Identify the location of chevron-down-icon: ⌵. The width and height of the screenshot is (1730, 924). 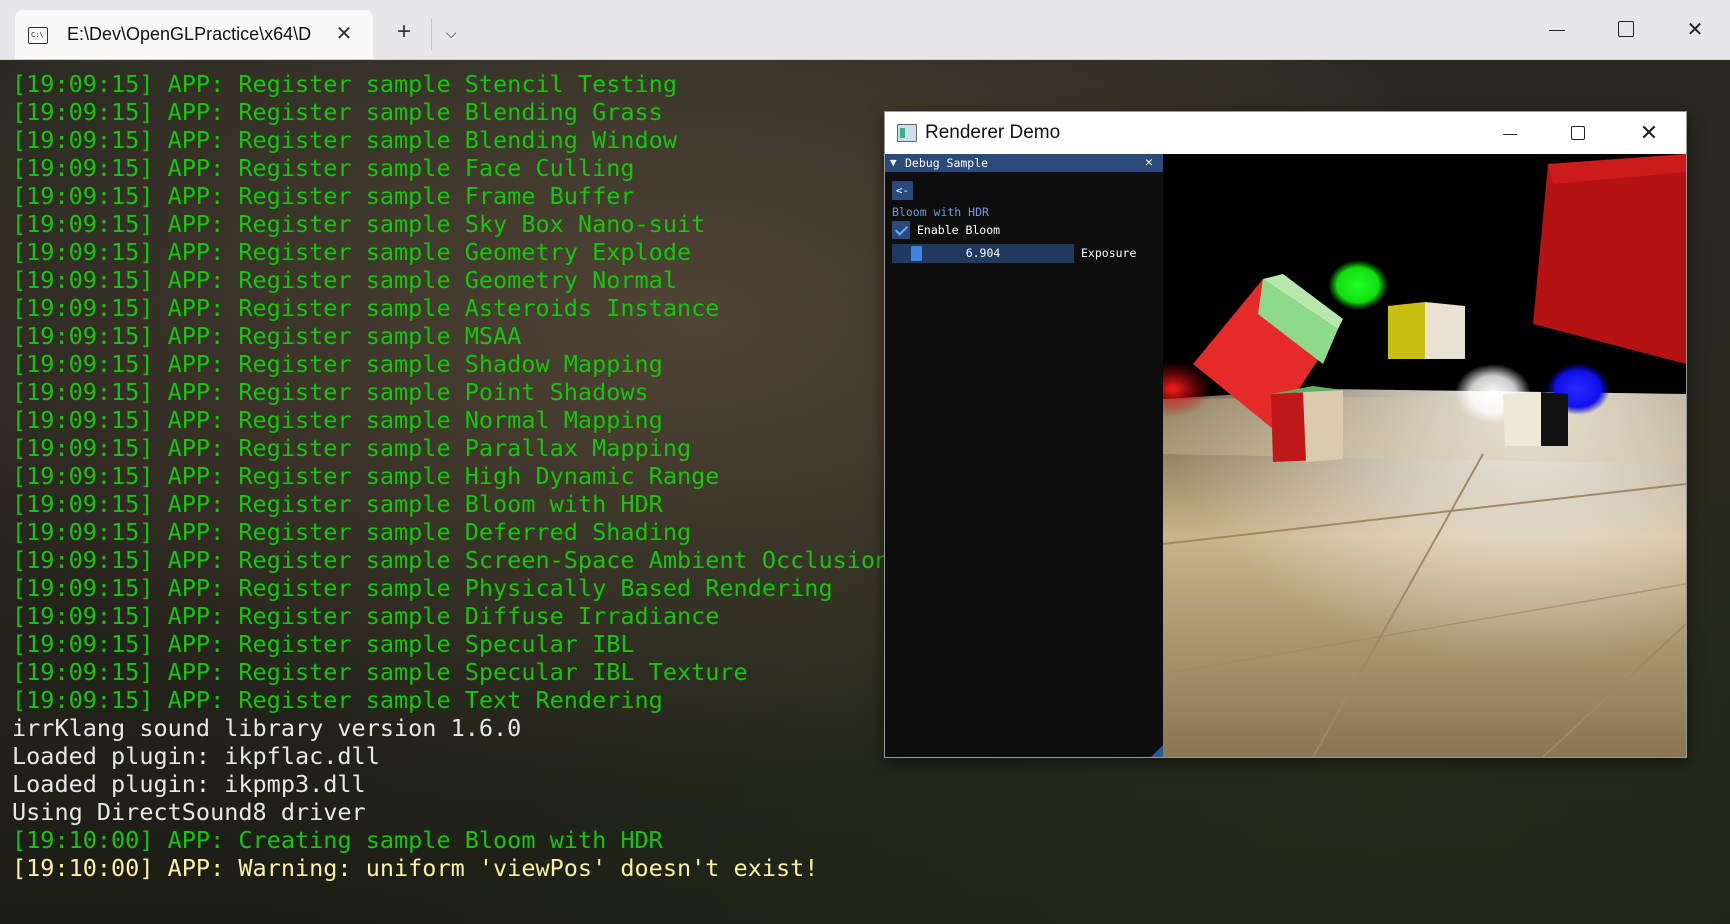
(451, 33).